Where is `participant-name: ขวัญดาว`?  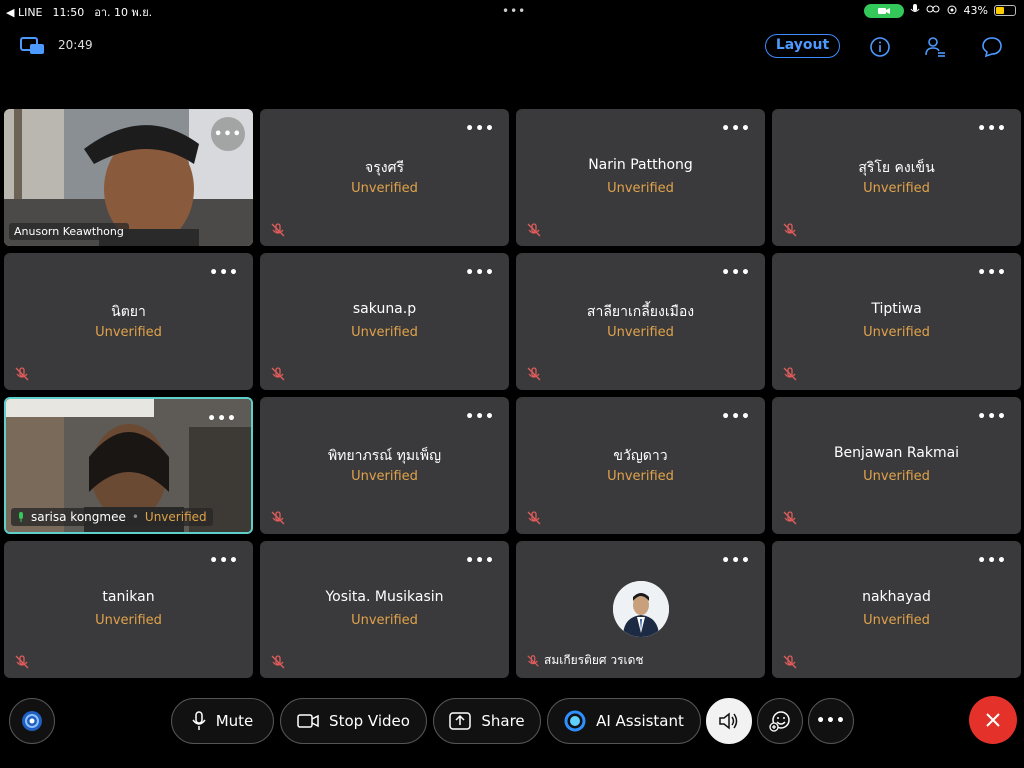 participant-name: ขวัญดาว is located at coordinates (640, 456).